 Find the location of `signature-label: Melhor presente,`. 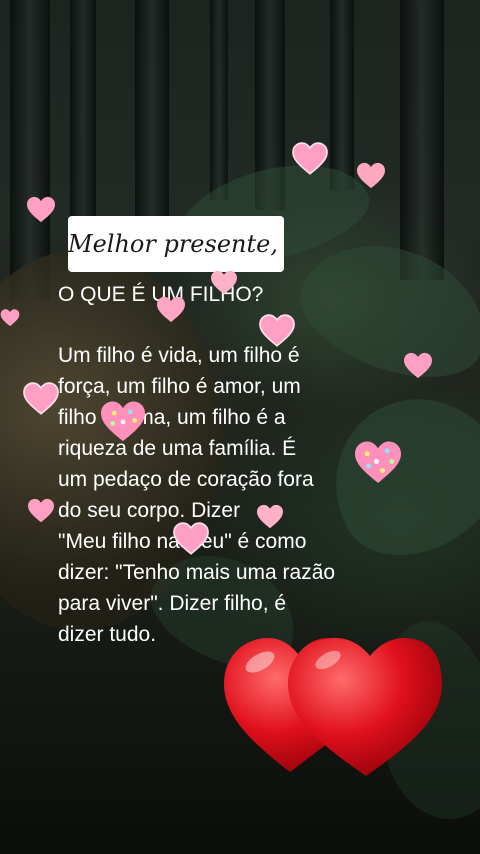

signature-label: Melhor presente, is located at coordinates (176, 244).